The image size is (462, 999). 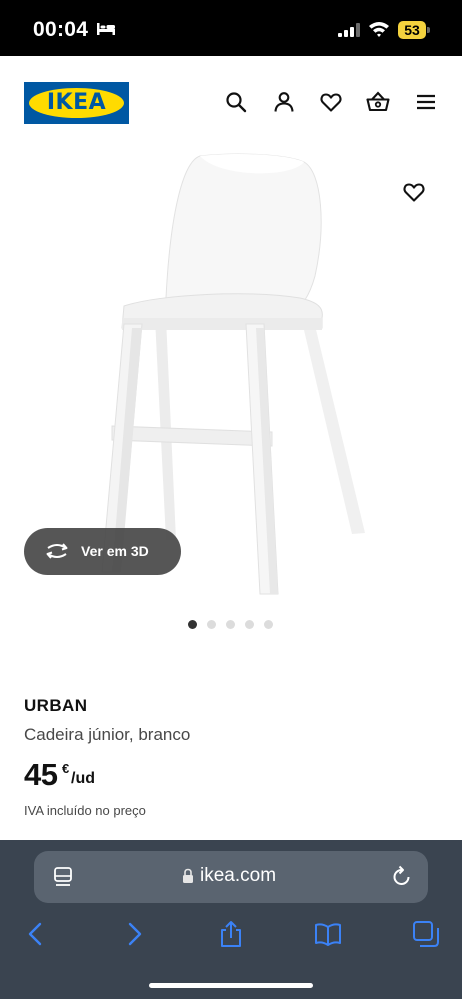 What do you see at coordinates (61, 29) in the screenshot?
I see `status-time: 00:04` at bounding box center [61, 29].